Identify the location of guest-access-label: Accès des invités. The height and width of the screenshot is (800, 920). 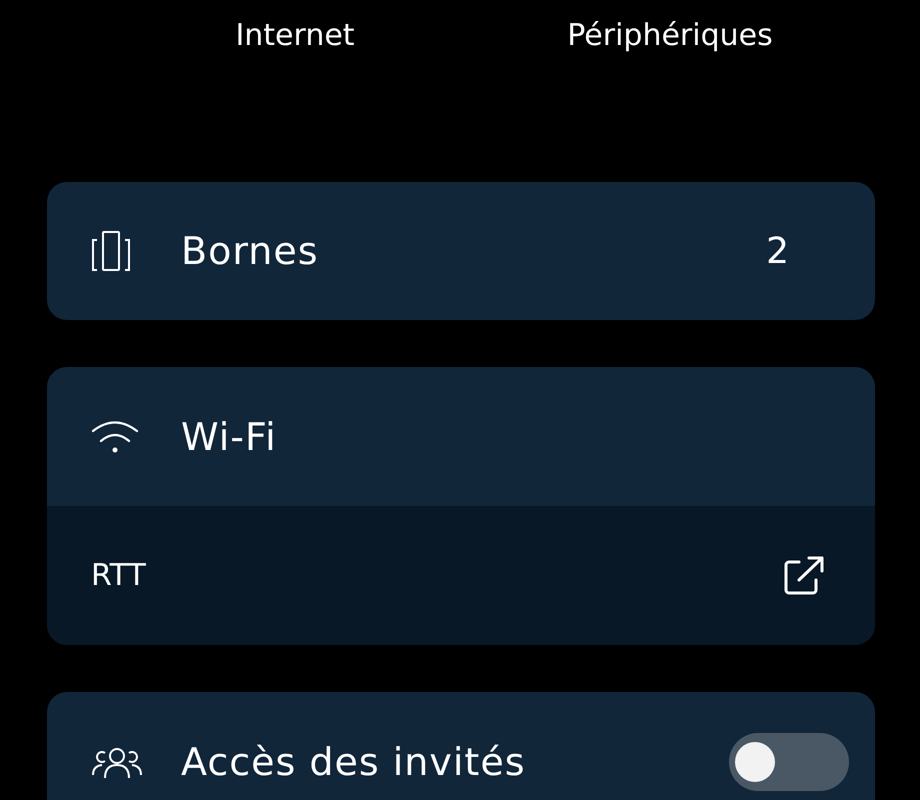
(354, 762).